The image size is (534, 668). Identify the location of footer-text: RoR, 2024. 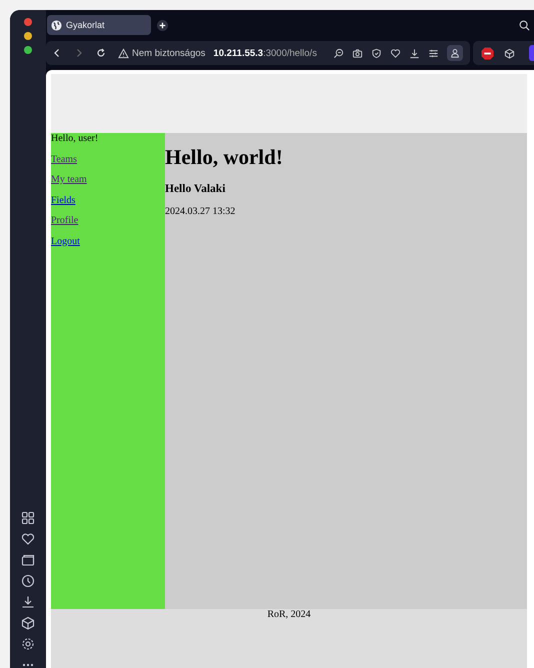
(289, 615).